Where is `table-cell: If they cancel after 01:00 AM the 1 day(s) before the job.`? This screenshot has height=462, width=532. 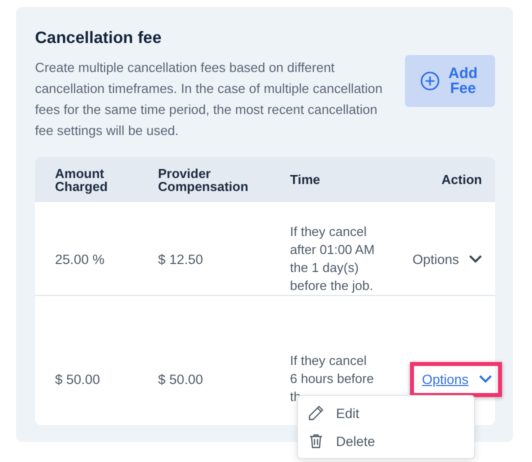 table-cell: If they cancel after 01:00 AM the 1 day(s) before the job. is located at coordinates (333, 259).